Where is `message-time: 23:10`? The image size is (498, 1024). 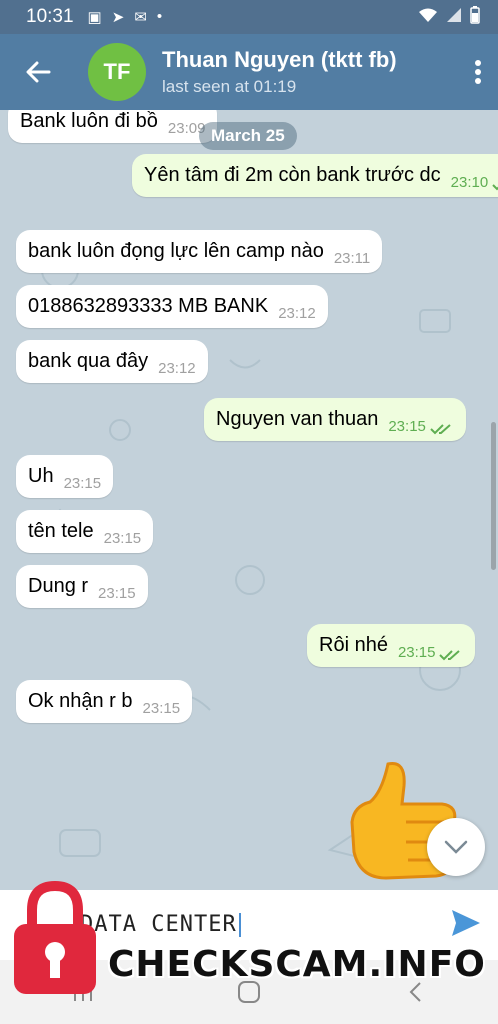
message-time: 23:10 is located at coordinates (469, 182).